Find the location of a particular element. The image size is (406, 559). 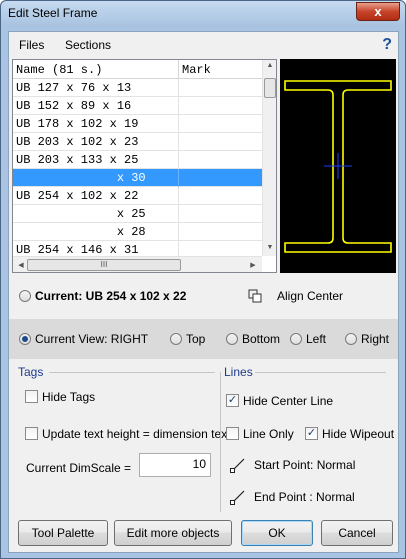

group-divider is located at coordinates (220, 442).